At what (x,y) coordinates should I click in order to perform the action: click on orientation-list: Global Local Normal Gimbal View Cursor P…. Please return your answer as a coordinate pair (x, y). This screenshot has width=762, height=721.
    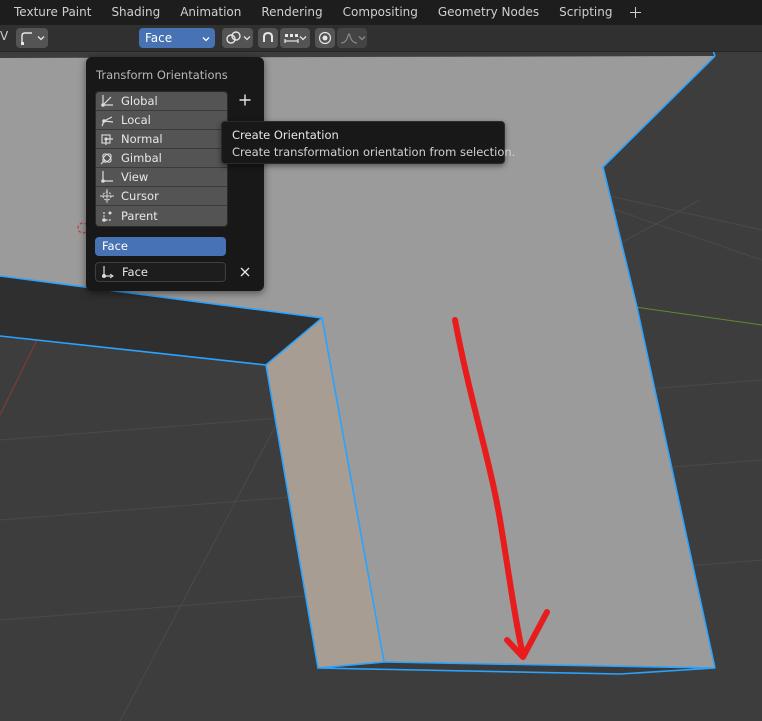
    Looking at the image, I should click on (161, 159).